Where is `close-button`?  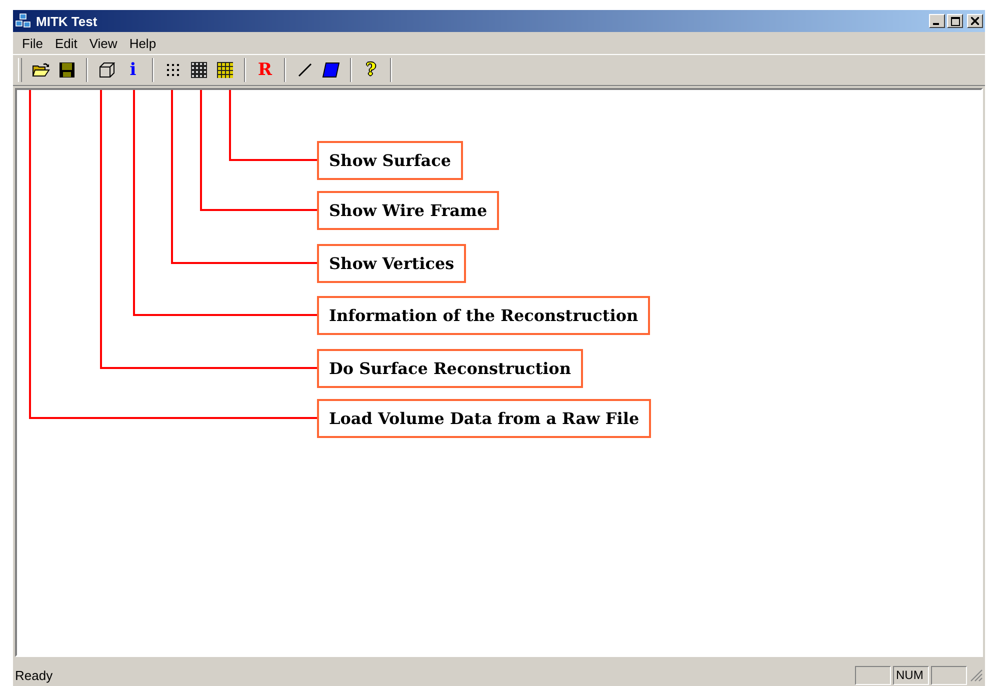
close-button is located at coordinates (975, 21).